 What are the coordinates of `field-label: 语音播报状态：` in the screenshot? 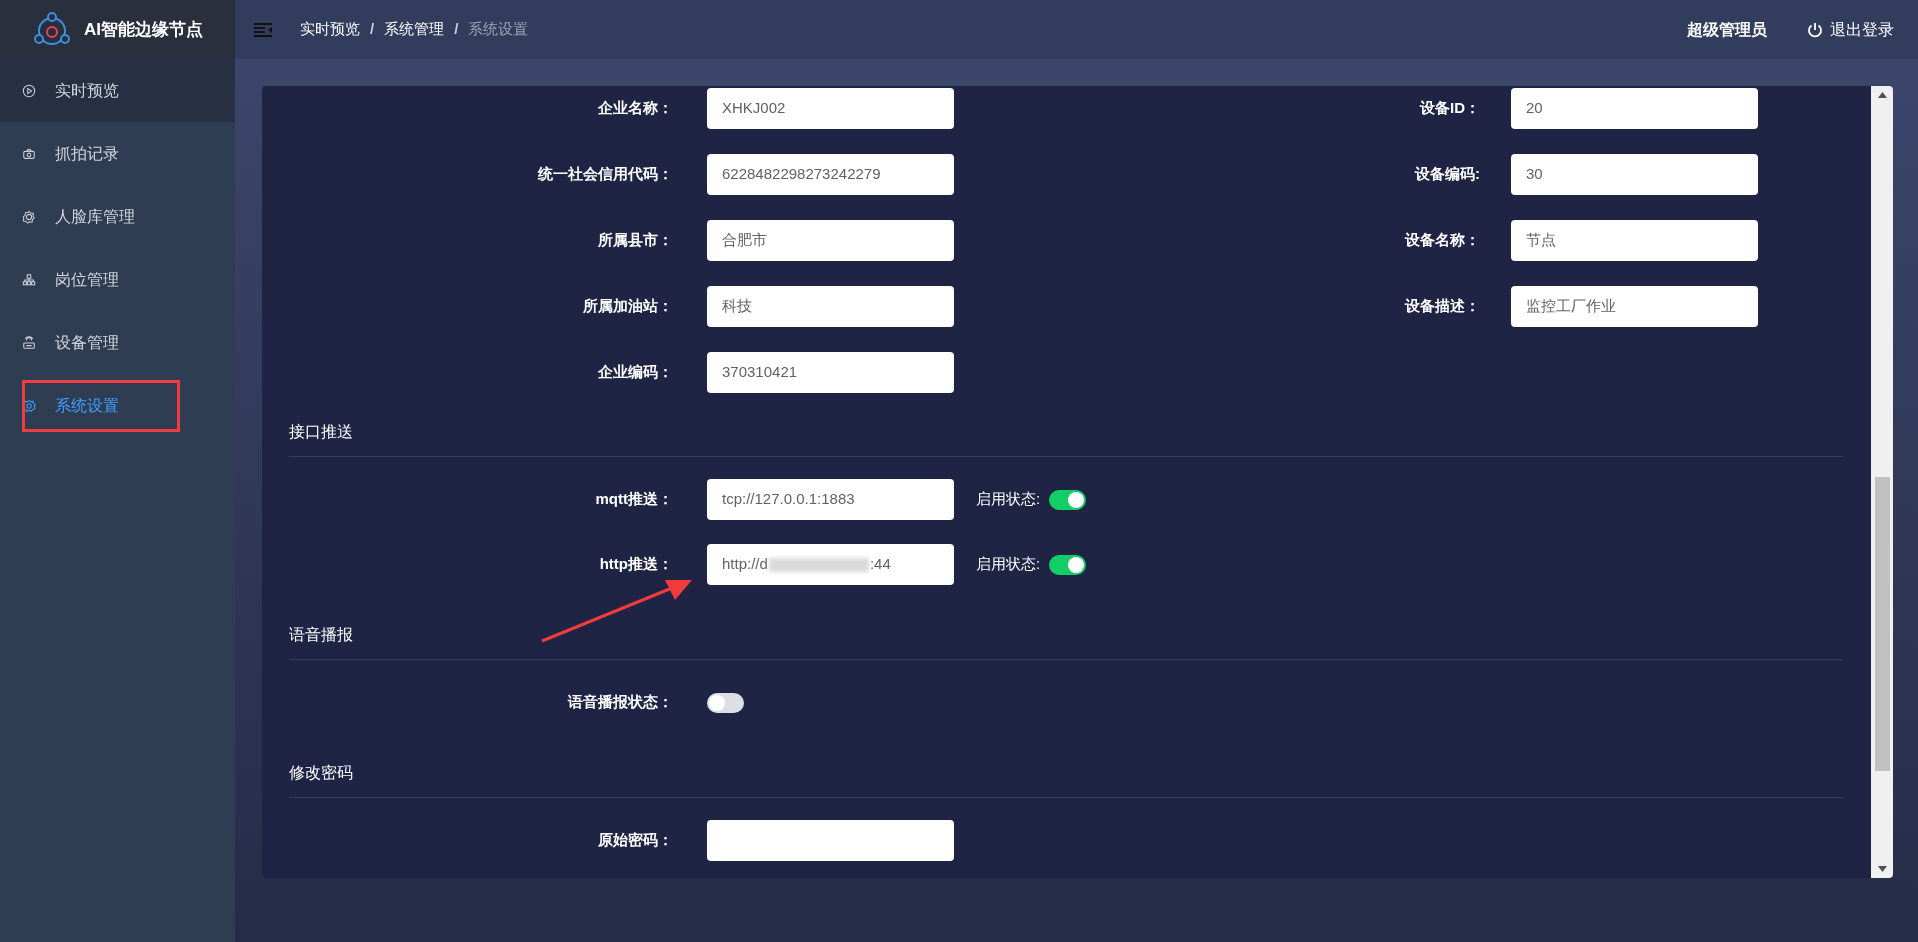 It's located at (619, 702).